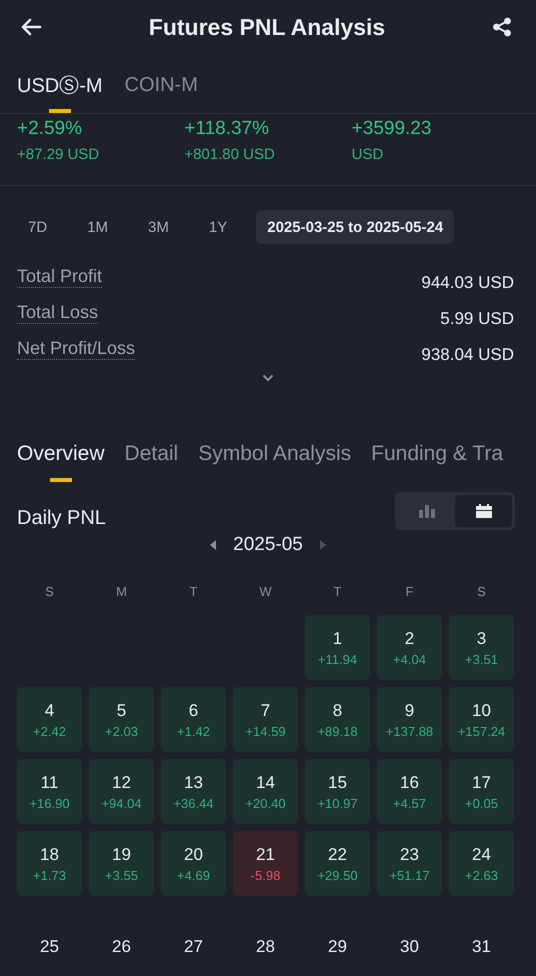  What do you see at coordinates (410, 731) in the screenshot?
I see `day-pnl: +137.88` at bounding box center [410, 731].